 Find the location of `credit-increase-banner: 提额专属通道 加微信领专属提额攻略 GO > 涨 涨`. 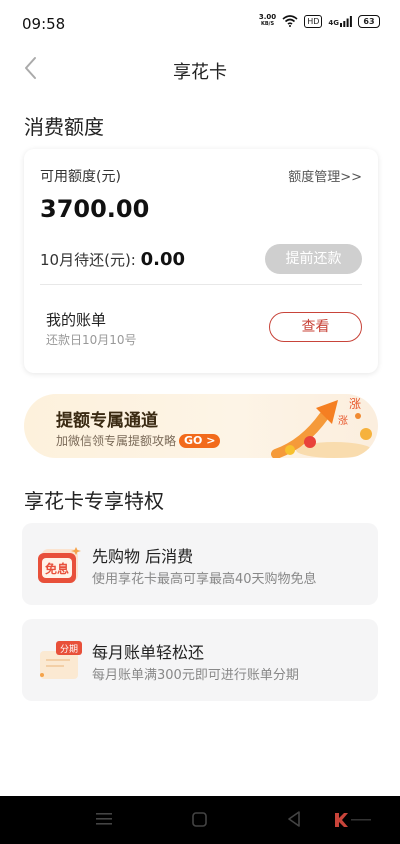

credit-increase-banner: 提额专属通道 加微信领专属提额攻略 GO > 涨 涨 is located at coordinates (201, 426).